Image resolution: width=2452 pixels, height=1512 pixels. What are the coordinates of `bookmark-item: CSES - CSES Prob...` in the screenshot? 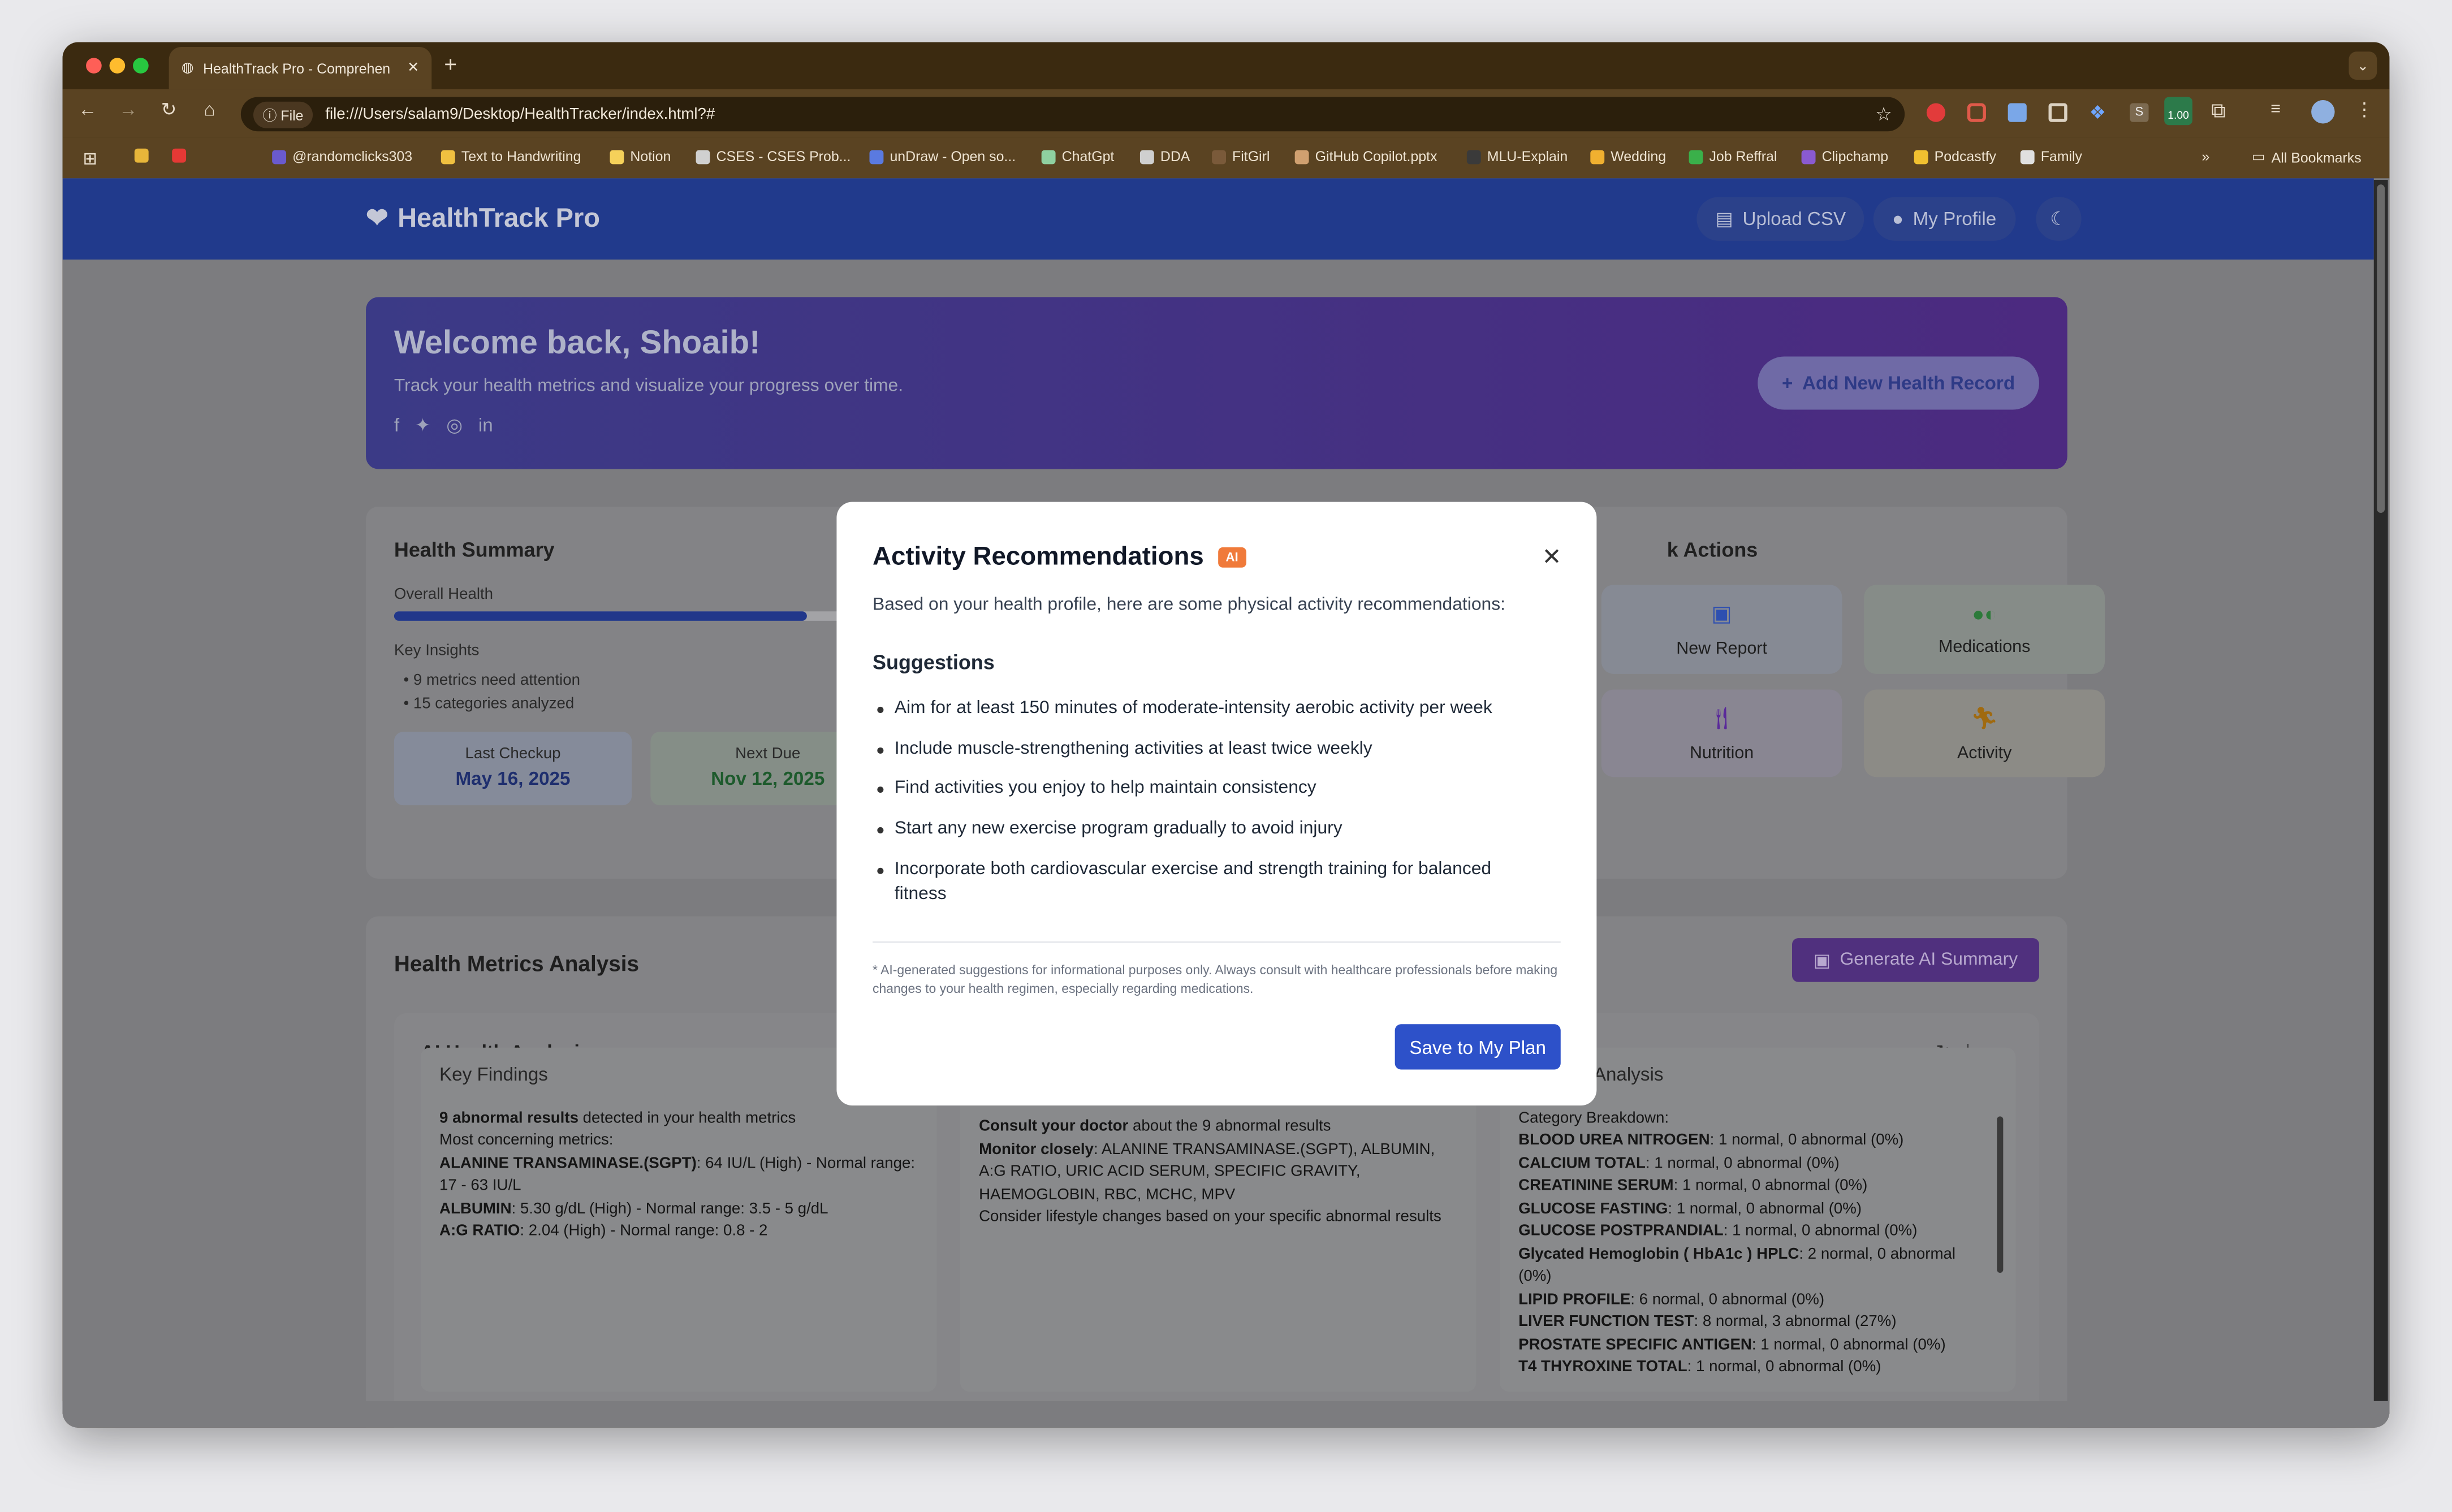 It's located at (773, 156).